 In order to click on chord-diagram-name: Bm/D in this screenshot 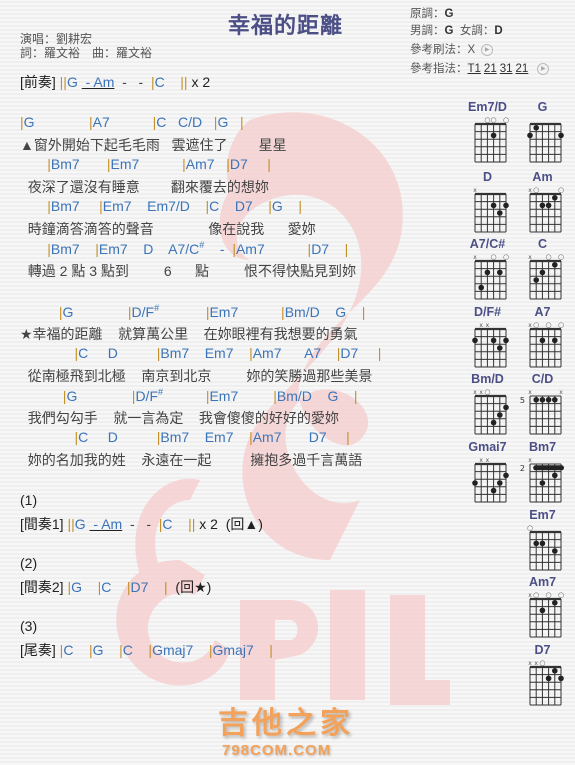, I will do `click(487, 379)`.